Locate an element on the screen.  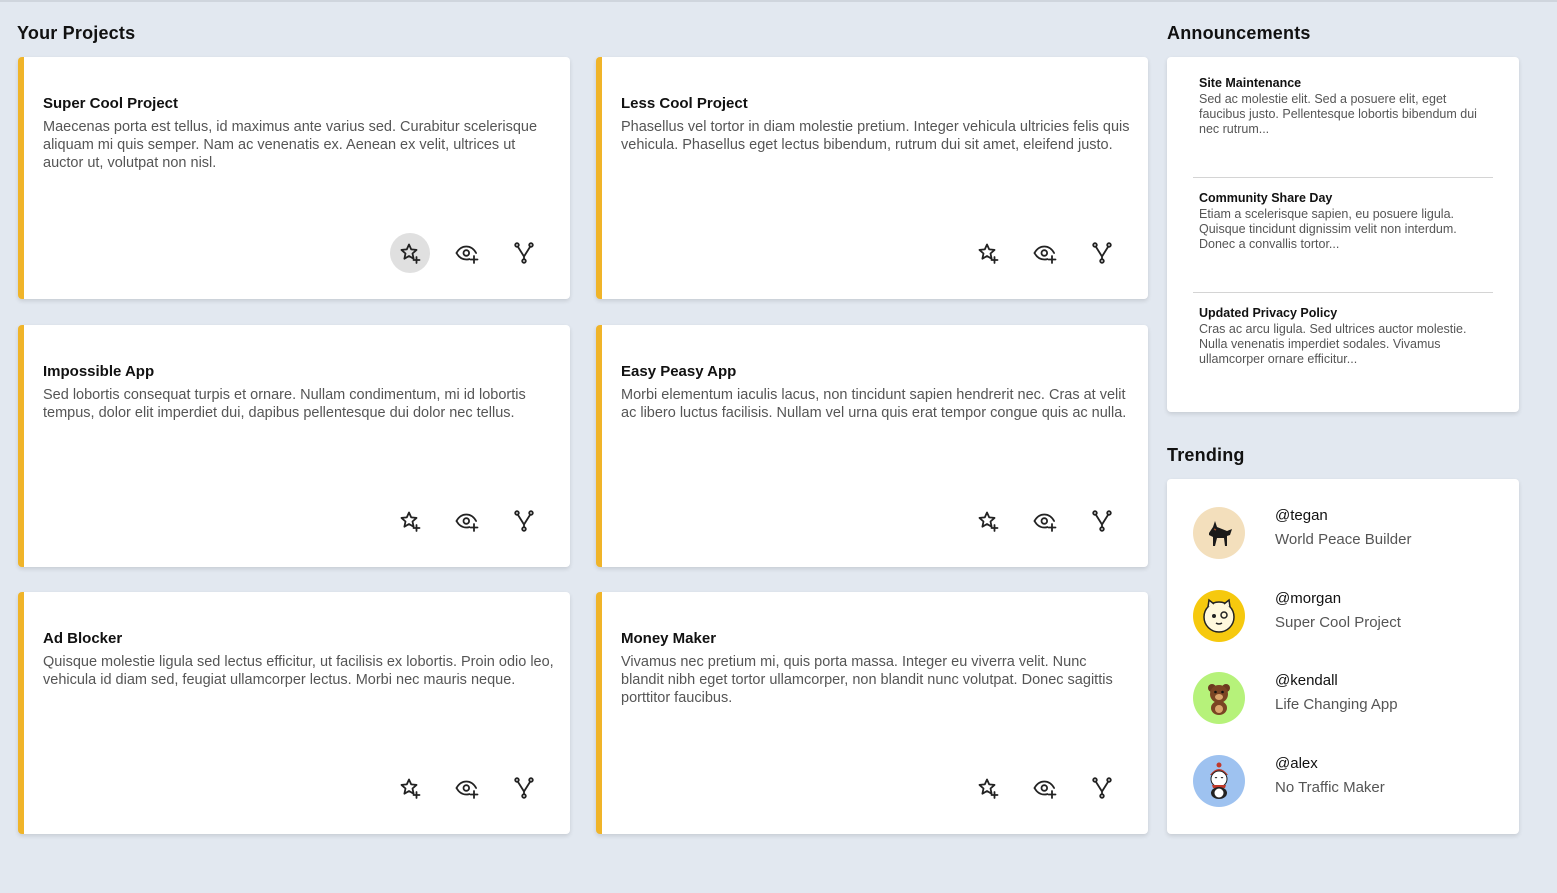
top-border is located at coordinates (778, 1).